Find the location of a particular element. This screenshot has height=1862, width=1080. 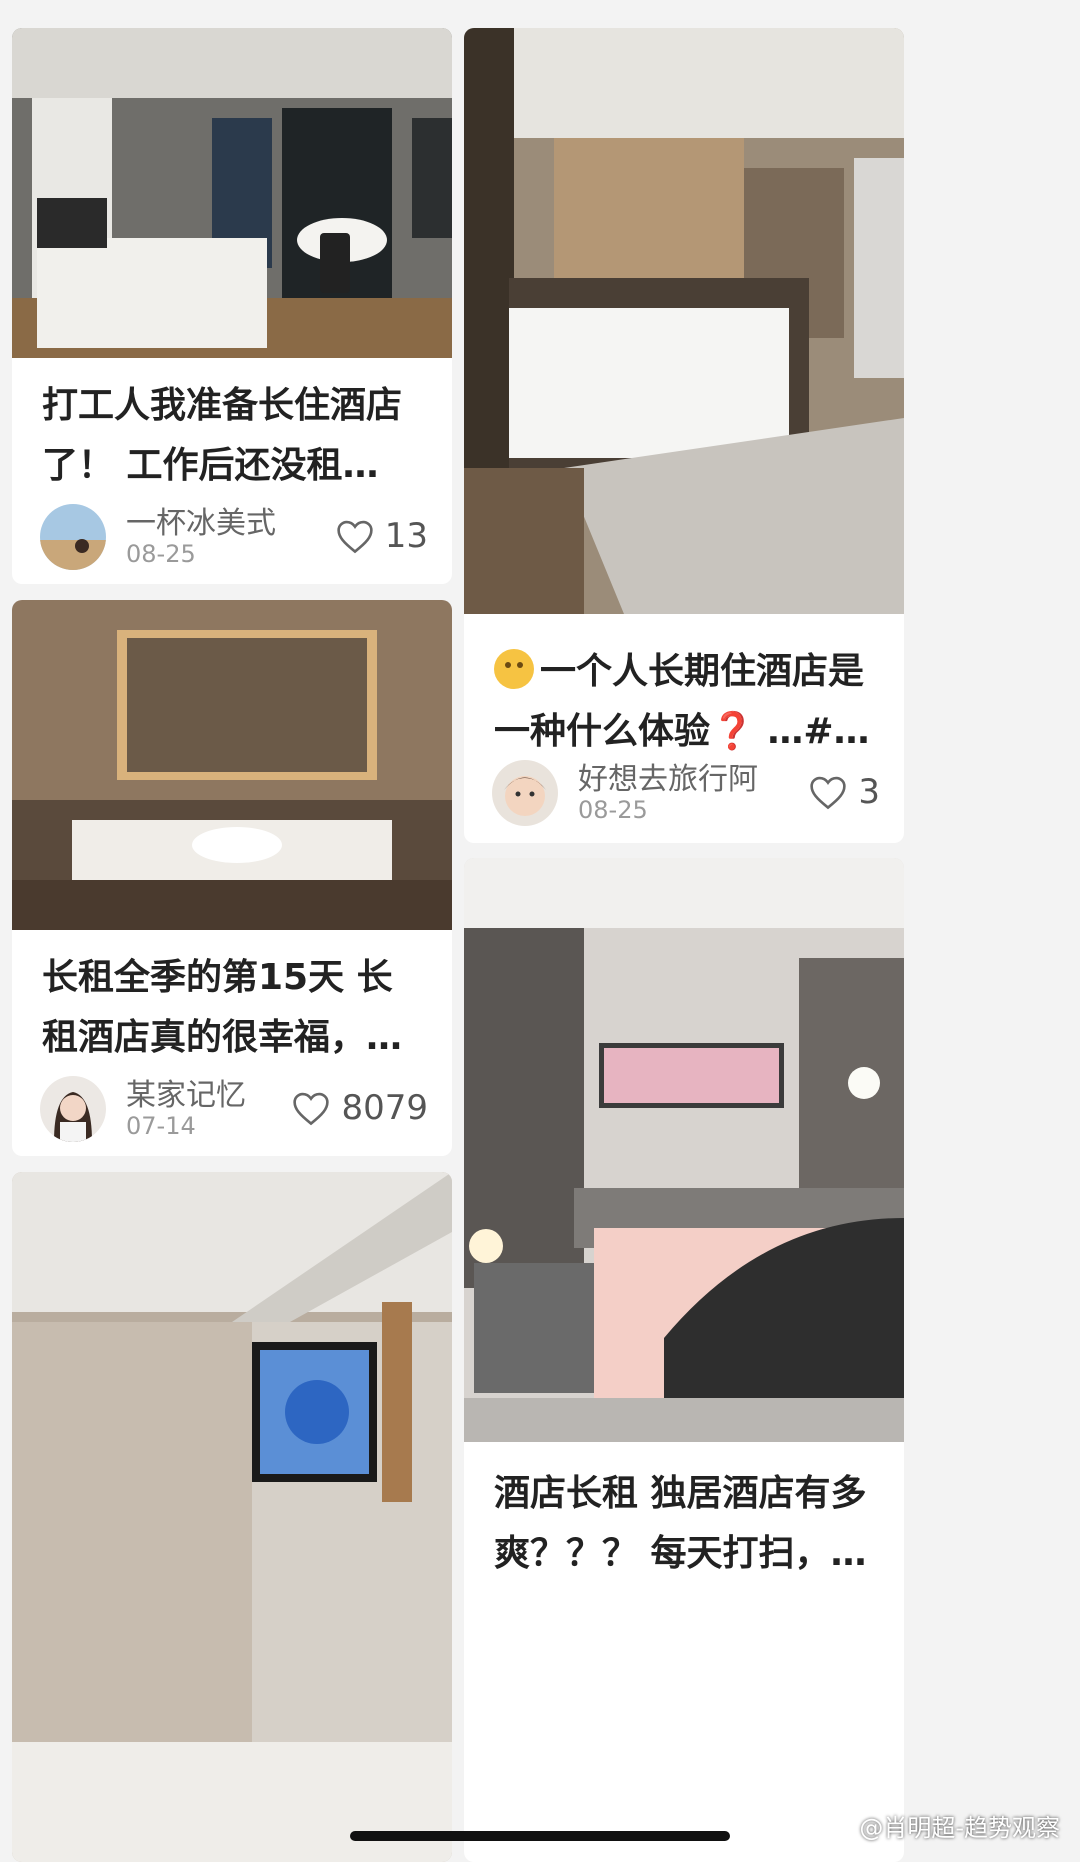

author-name: 好想去旅行阿 is located at coordinates (668, 776).